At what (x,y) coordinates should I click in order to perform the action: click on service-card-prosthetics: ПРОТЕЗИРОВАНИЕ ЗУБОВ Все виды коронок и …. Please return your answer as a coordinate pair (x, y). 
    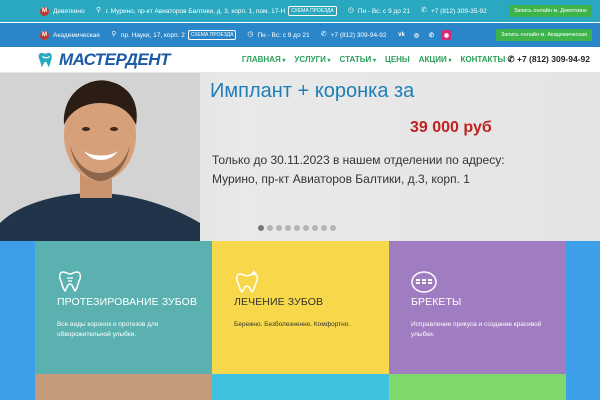
    Looking at the image, I should click on (123, 307).